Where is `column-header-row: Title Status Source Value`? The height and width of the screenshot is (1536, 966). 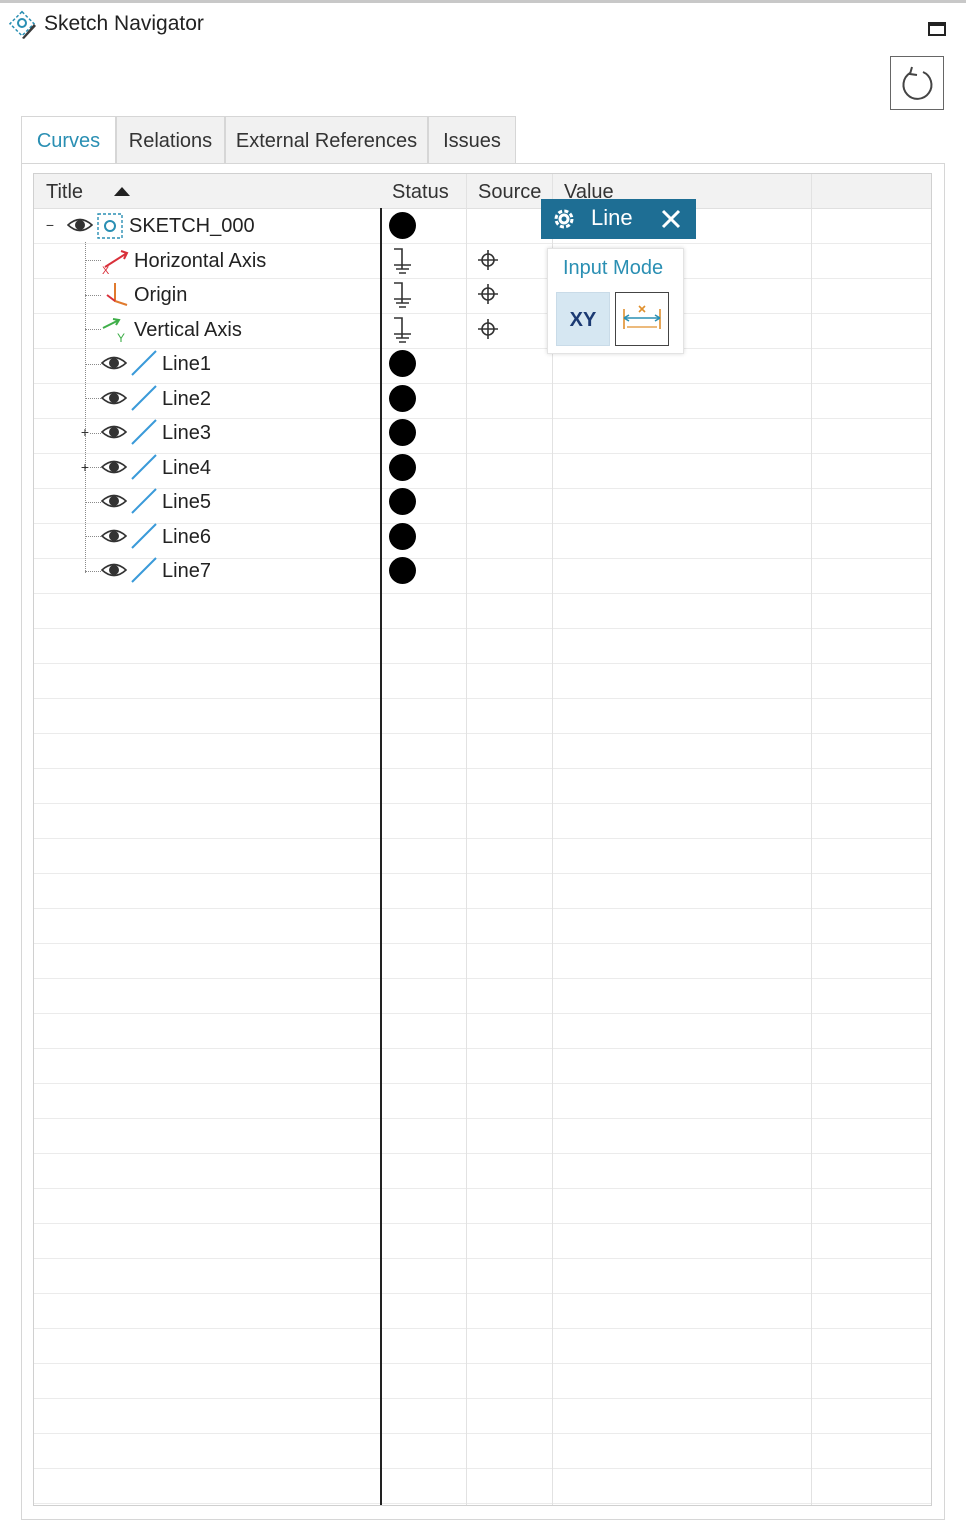 column-header-row: Title Status Source Value is located at coordinates (482, 191).